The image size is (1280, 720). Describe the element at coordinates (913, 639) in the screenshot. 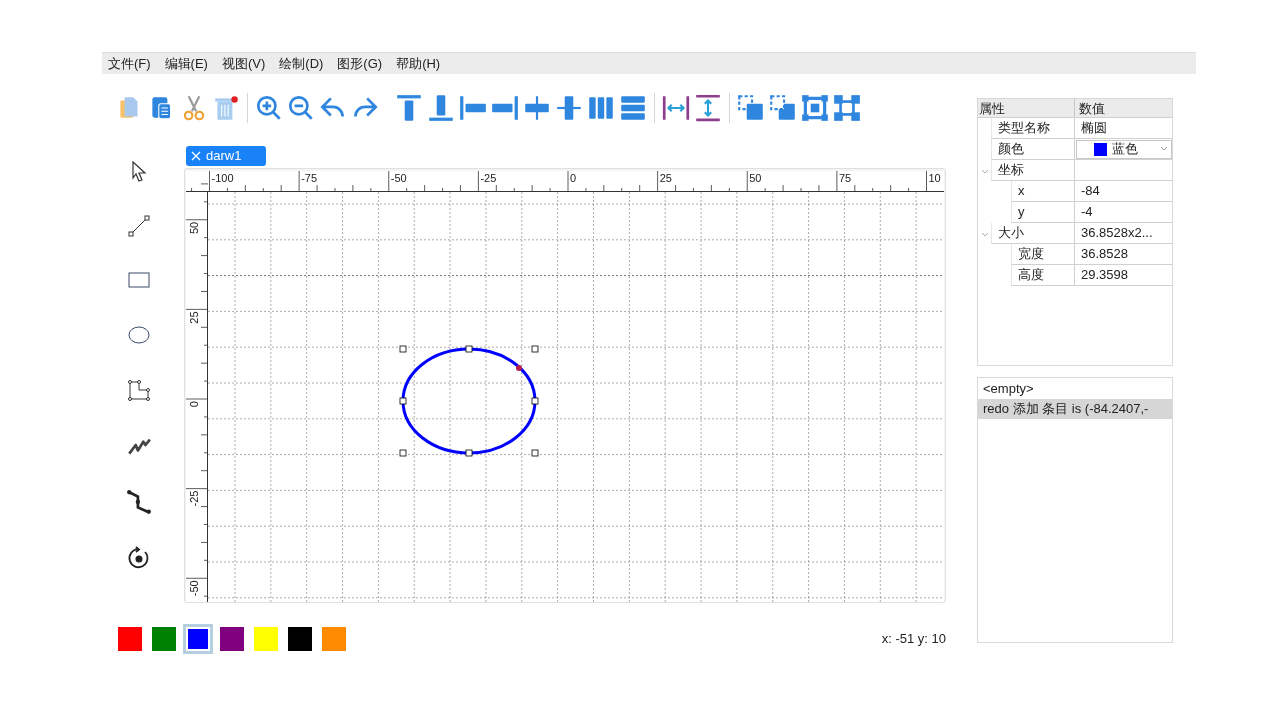

I see `cursor-coordinates: x: -51 y: 10` at that location.